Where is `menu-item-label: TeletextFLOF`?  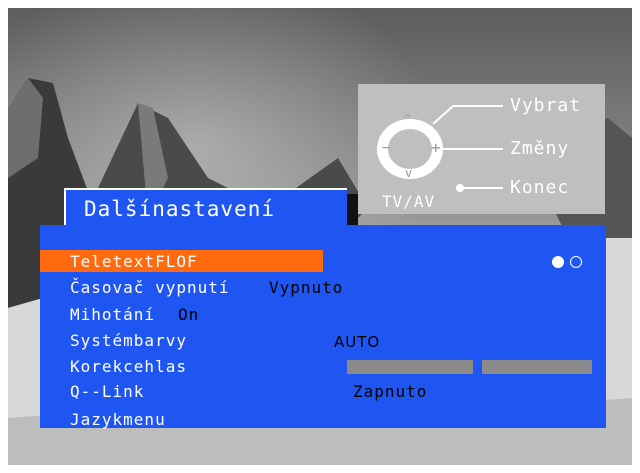
menu-item-label: TeletextFLOF is located at coordinates (134, 261).